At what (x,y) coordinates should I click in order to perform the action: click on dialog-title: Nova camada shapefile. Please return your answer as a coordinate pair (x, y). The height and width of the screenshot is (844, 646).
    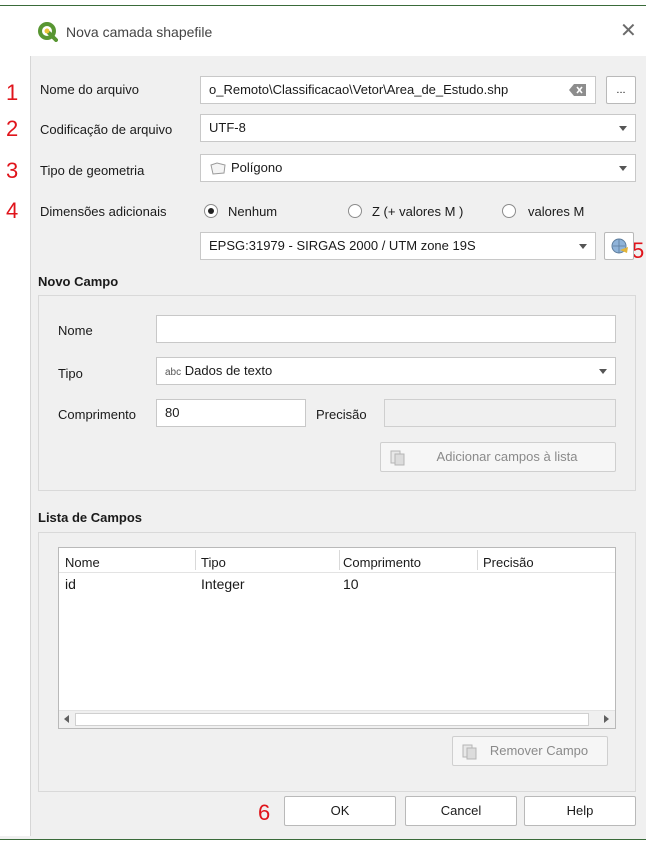
    Looking at the image, I should click on (139, 32).